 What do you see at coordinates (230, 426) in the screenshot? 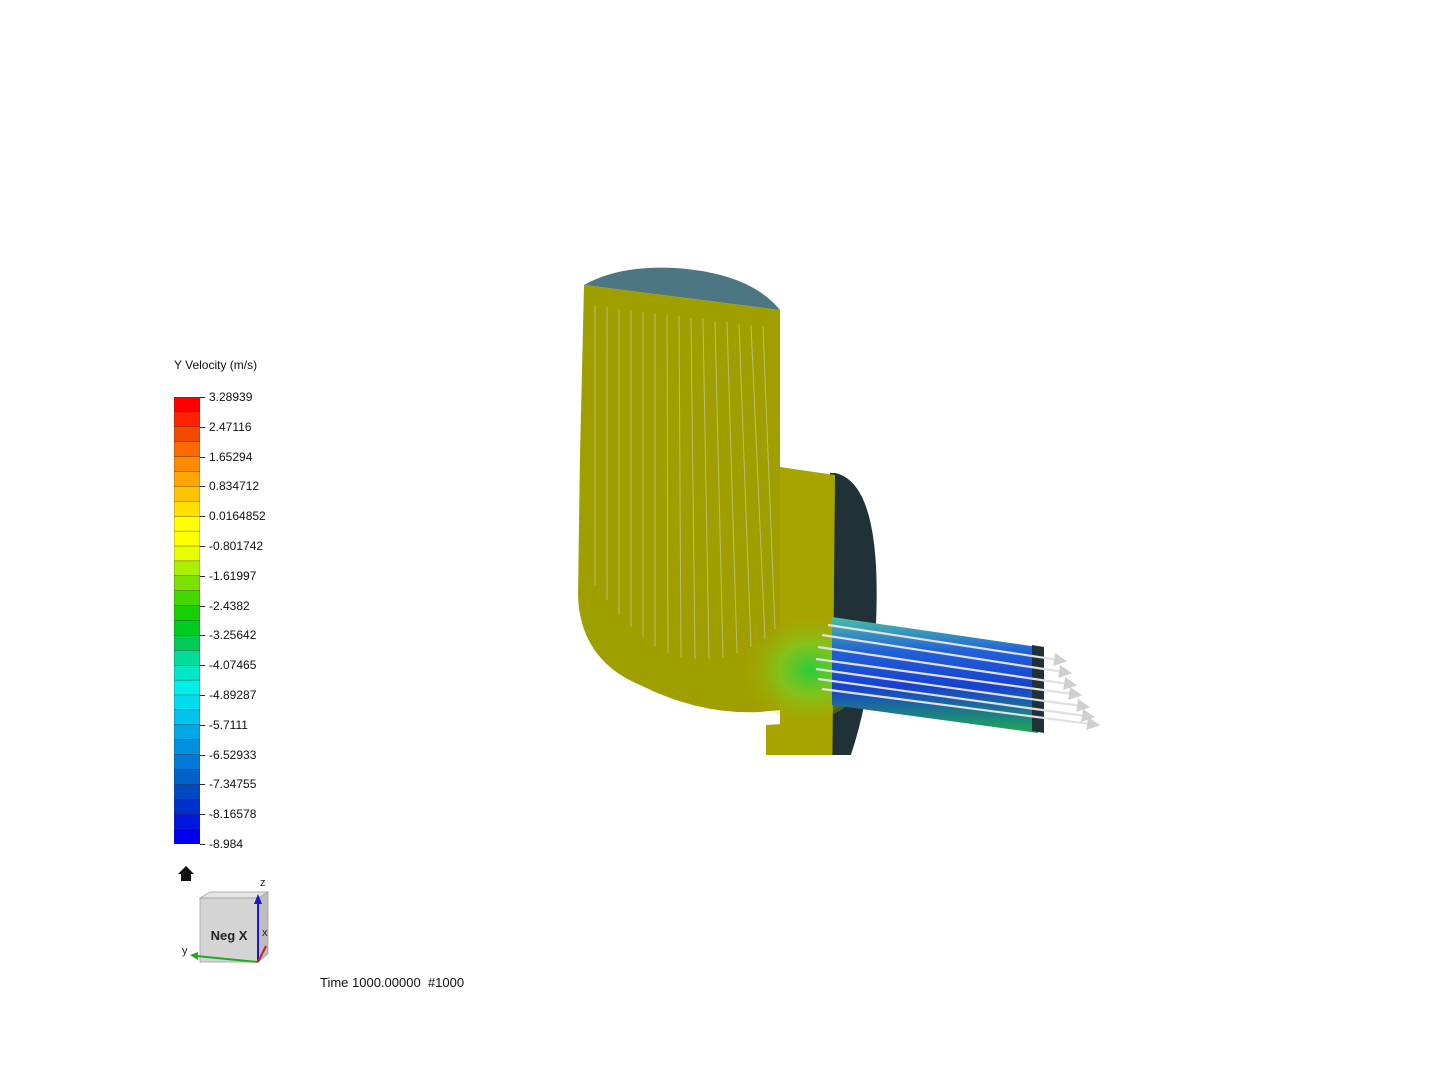
I see `colorbar-tick-label: 2.47116` at bounding box center [230, 426].